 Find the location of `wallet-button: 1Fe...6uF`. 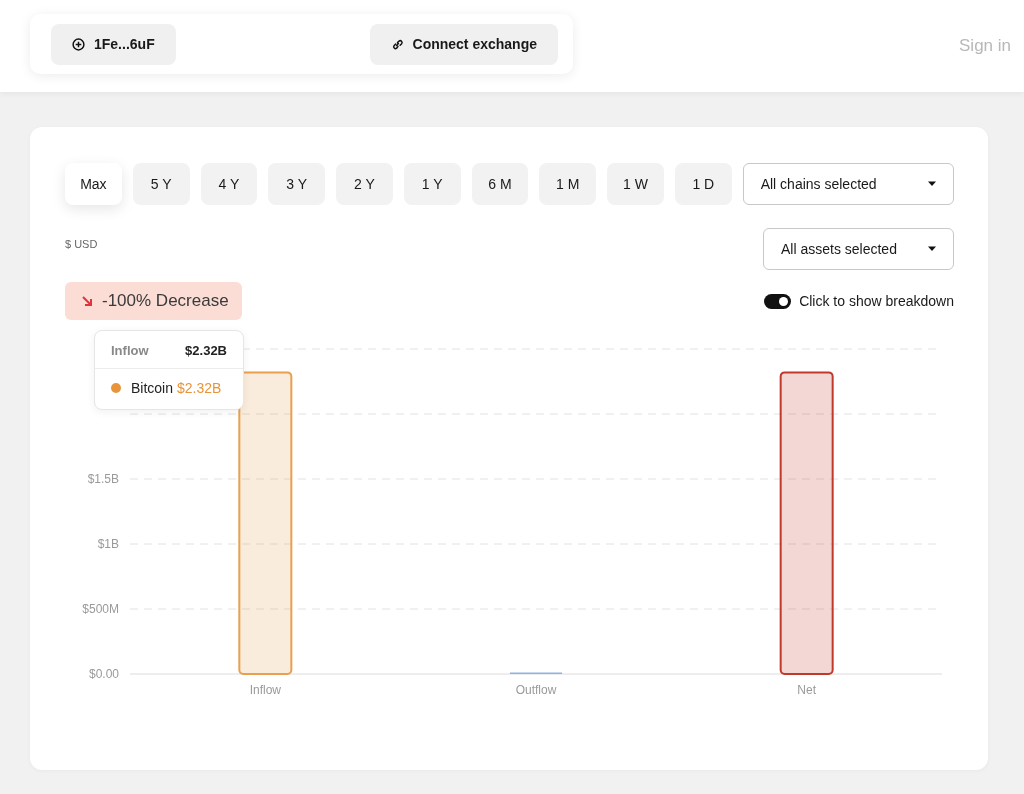

wallet-button: 1Fe...6uF is located at coordinates (113, 44).